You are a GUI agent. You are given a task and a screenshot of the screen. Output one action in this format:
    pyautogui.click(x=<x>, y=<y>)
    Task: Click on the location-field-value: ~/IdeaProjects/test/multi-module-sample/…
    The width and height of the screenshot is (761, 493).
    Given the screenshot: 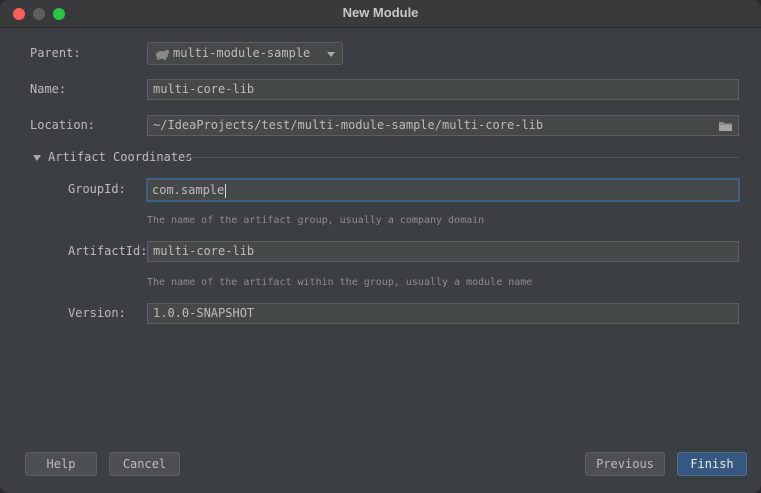 What is the action you would take?
    pyautogui.click(x=348, y=125)
    